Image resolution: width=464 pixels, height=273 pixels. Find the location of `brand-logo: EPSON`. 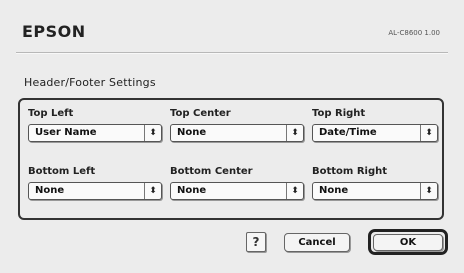

brand-logo: EPSON is located at coordinates (54, 31).